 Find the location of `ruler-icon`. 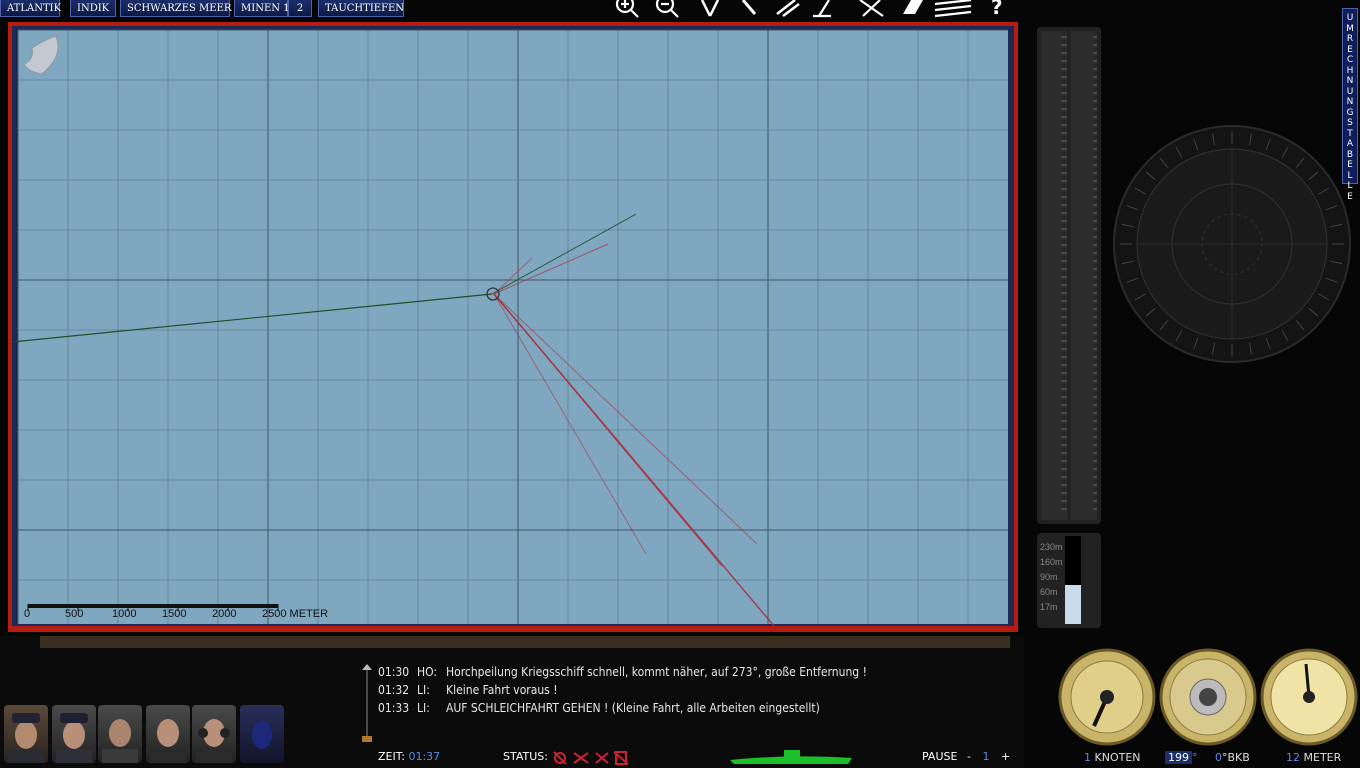

ruler-icon is located at coordinates (788, 8).